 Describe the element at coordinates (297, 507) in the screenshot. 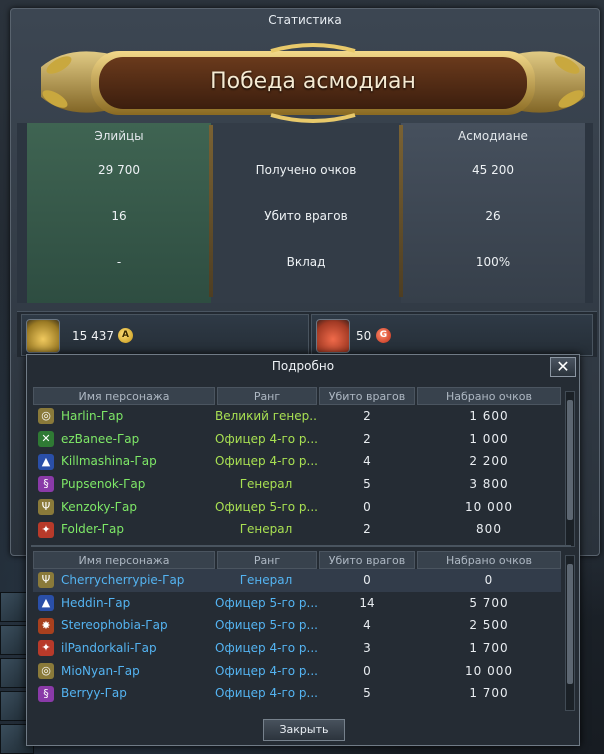

I see `table-row: Ψ Kenzoky-Гар Офицер 5-го р... 0 10 000` at that location.